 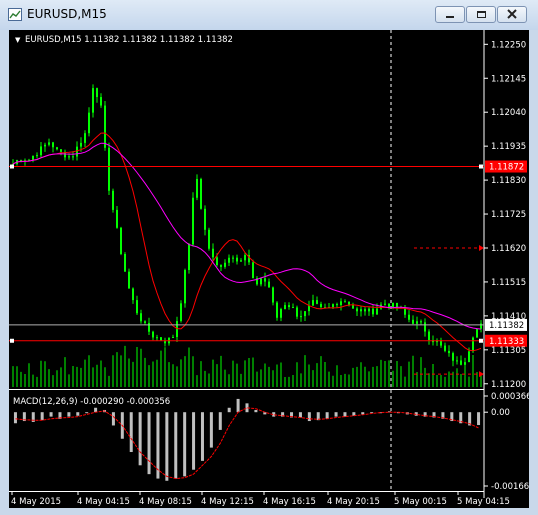 I want to click on close-icon, so click(x=512, y=14).